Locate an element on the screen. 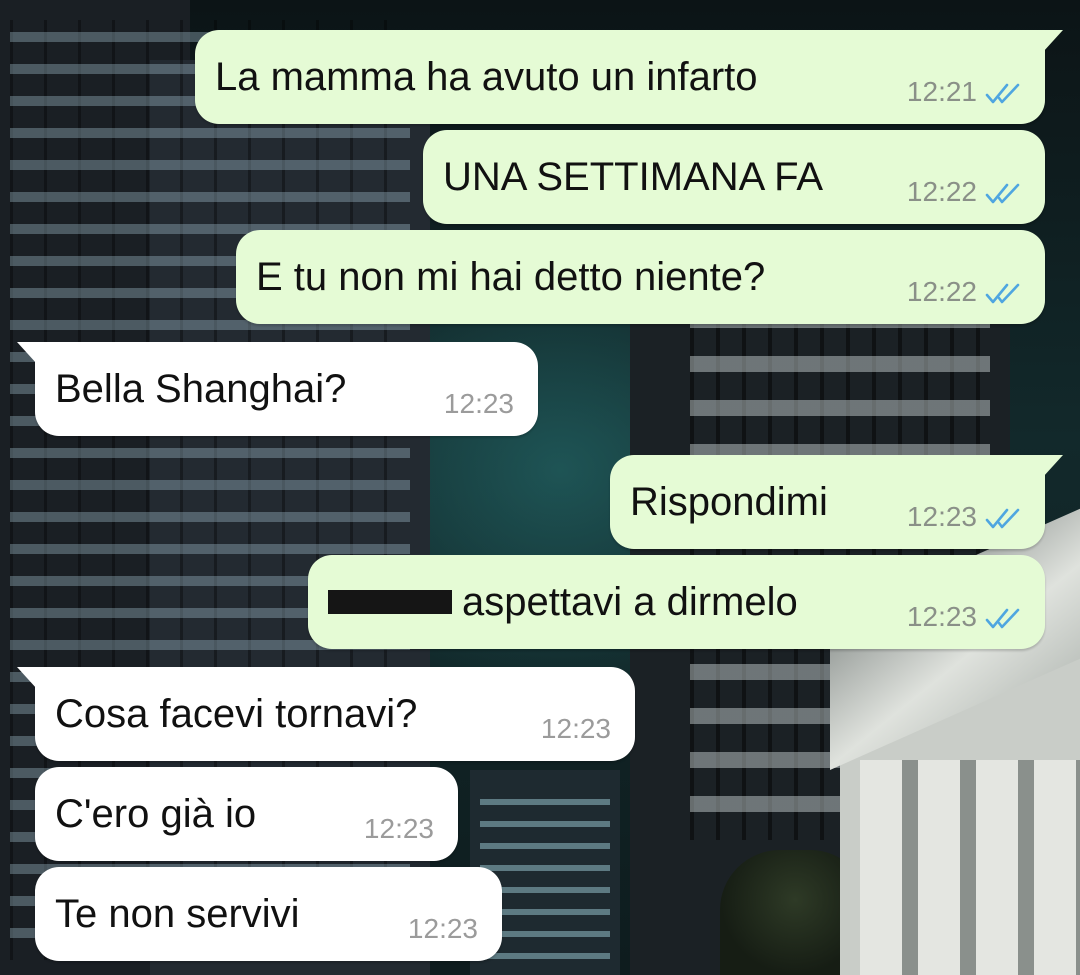 The width and height of the screenshot is (1080, 975). message-text: Rispondimi is located at coordinates (729, 502).